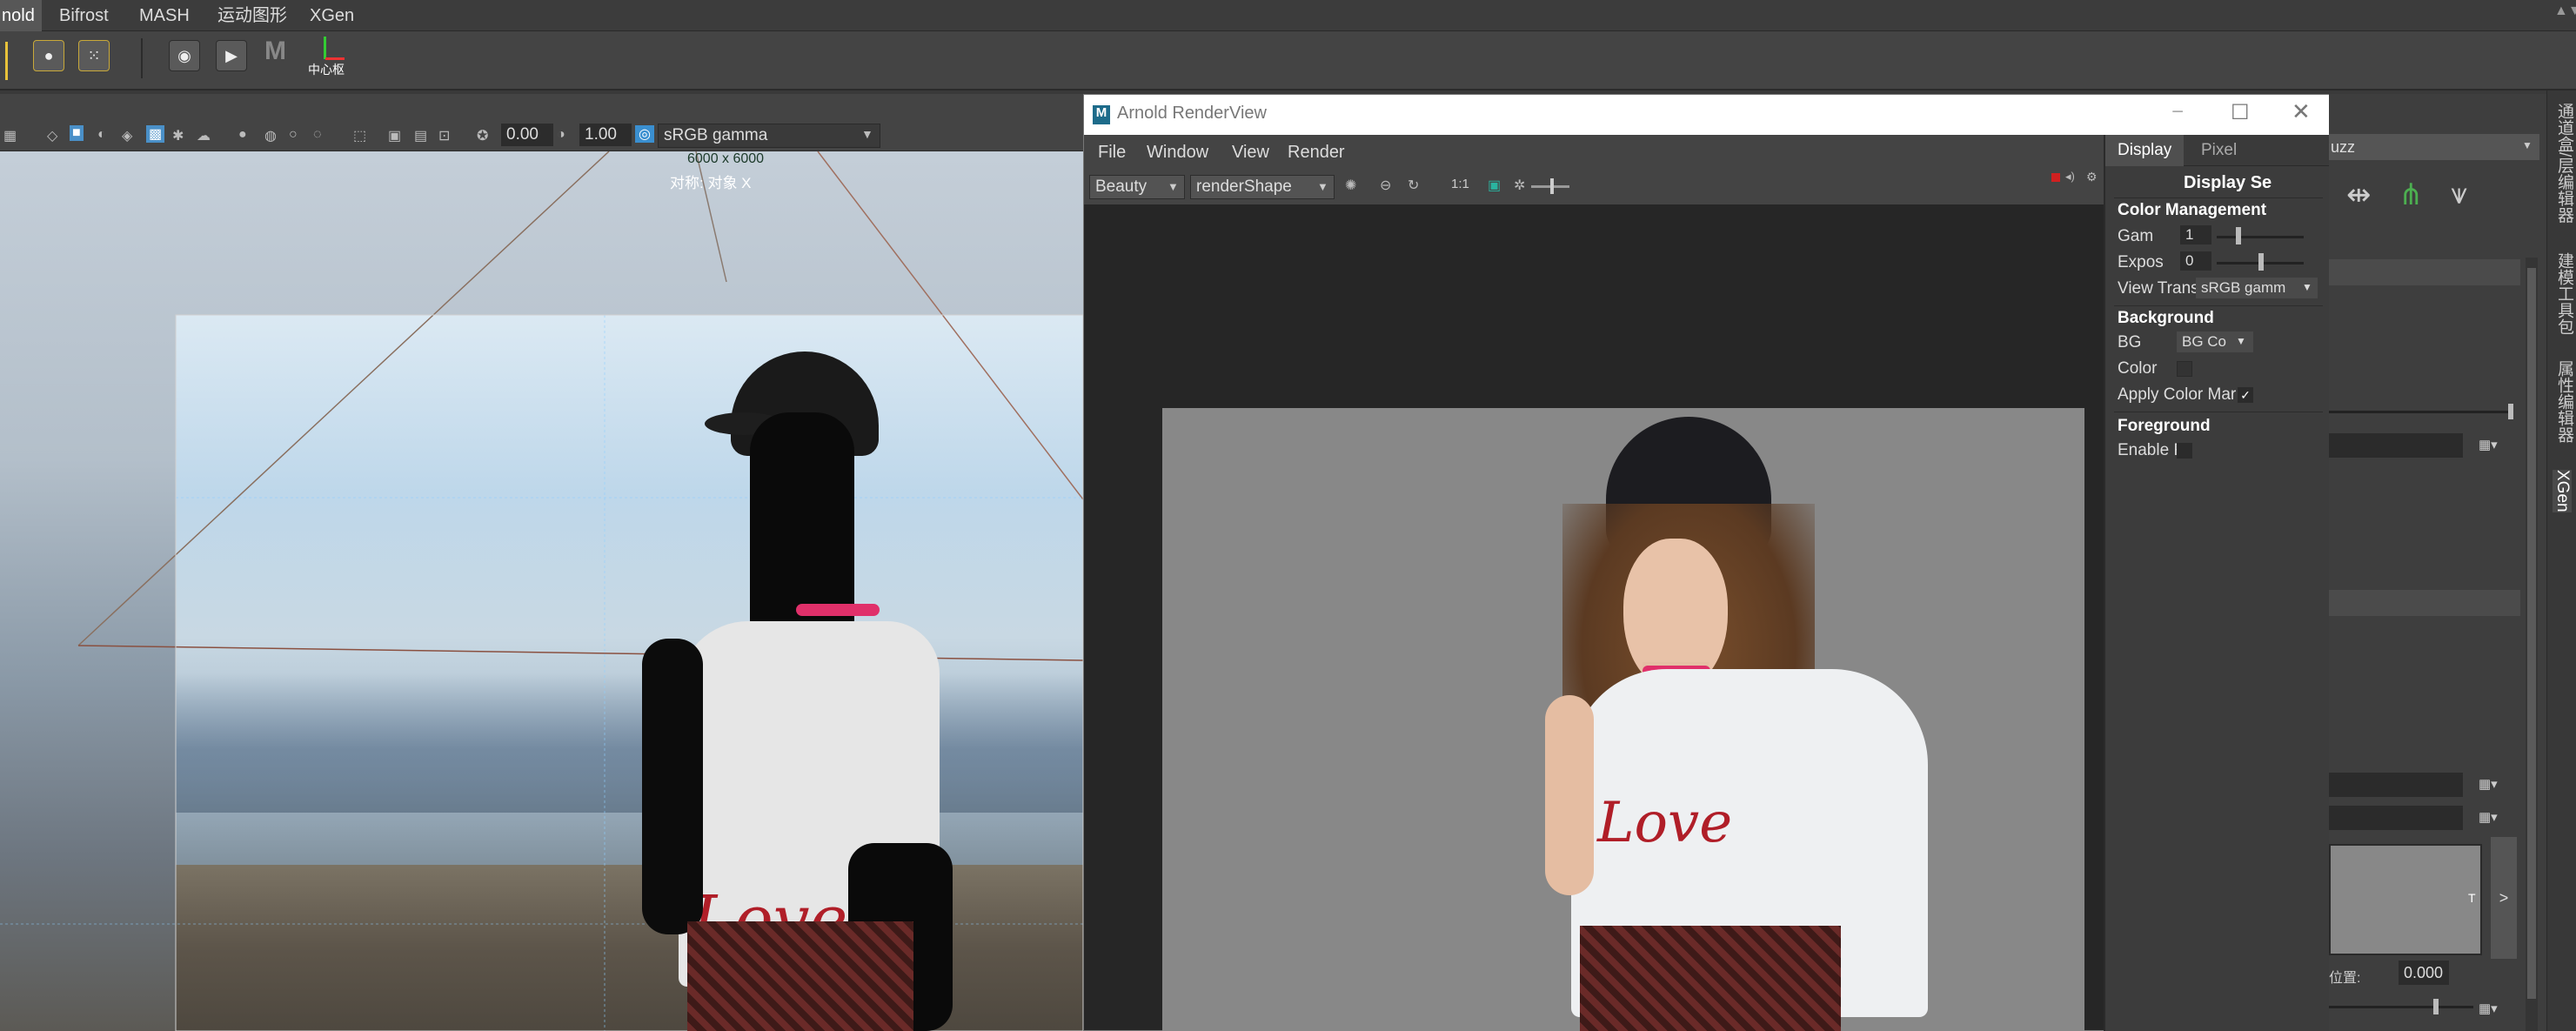 The height and width of the screenshot is (1031, 2576). Describe the element at coordinates (2396, 446) in the screenshot. I see `text-field` at that location.